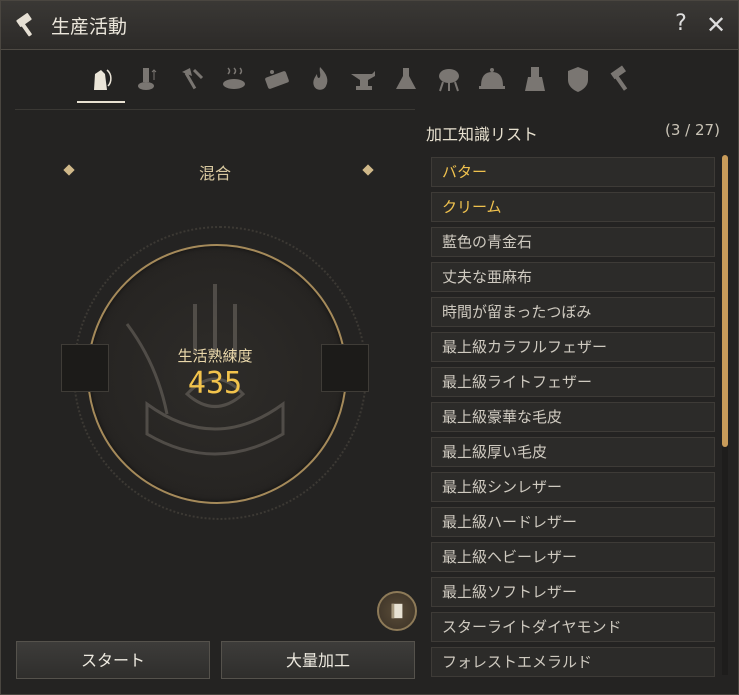 Image resolution: width=739 pixels, height=695 pixels. Describe the element at coordinates (573, 172) in the screenshot. I see `knowledge-list-item: バター` at that location.